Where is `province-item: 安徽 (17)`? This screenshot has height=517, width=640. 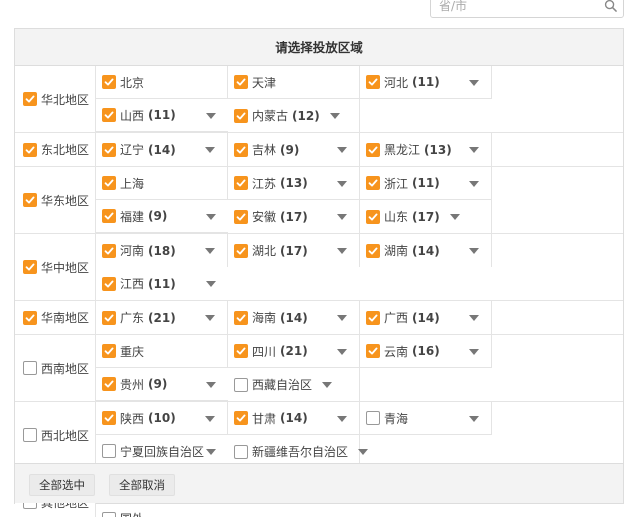
province-item: 安徽 (17) is located at coordinates (294, 216).